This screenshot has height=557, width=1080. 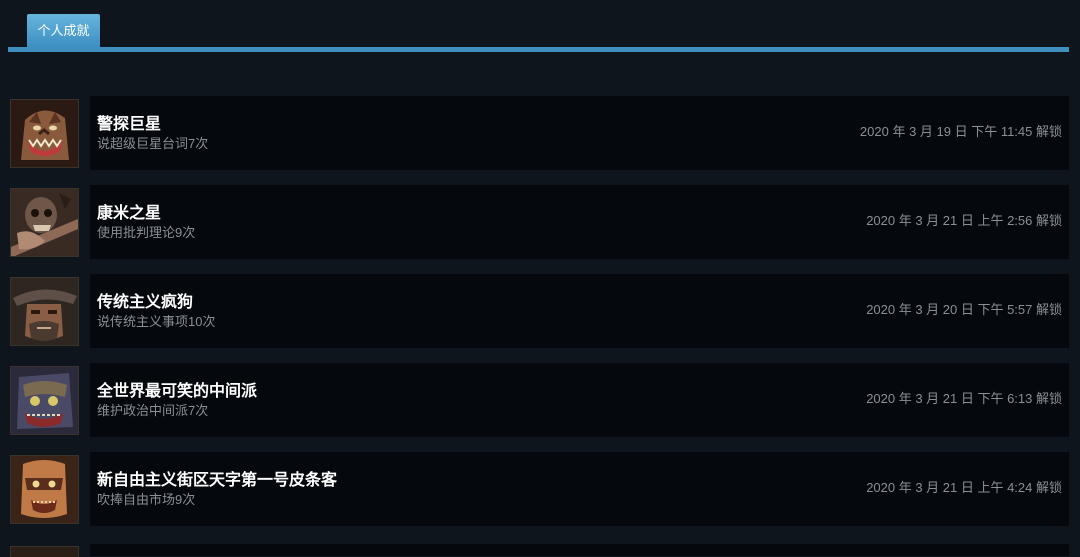 What do you see at coordinates (177, 391) in the screenshot?
I see `achievement-title: 全世界最可笑的中间派` at bounding box center [177, 391].